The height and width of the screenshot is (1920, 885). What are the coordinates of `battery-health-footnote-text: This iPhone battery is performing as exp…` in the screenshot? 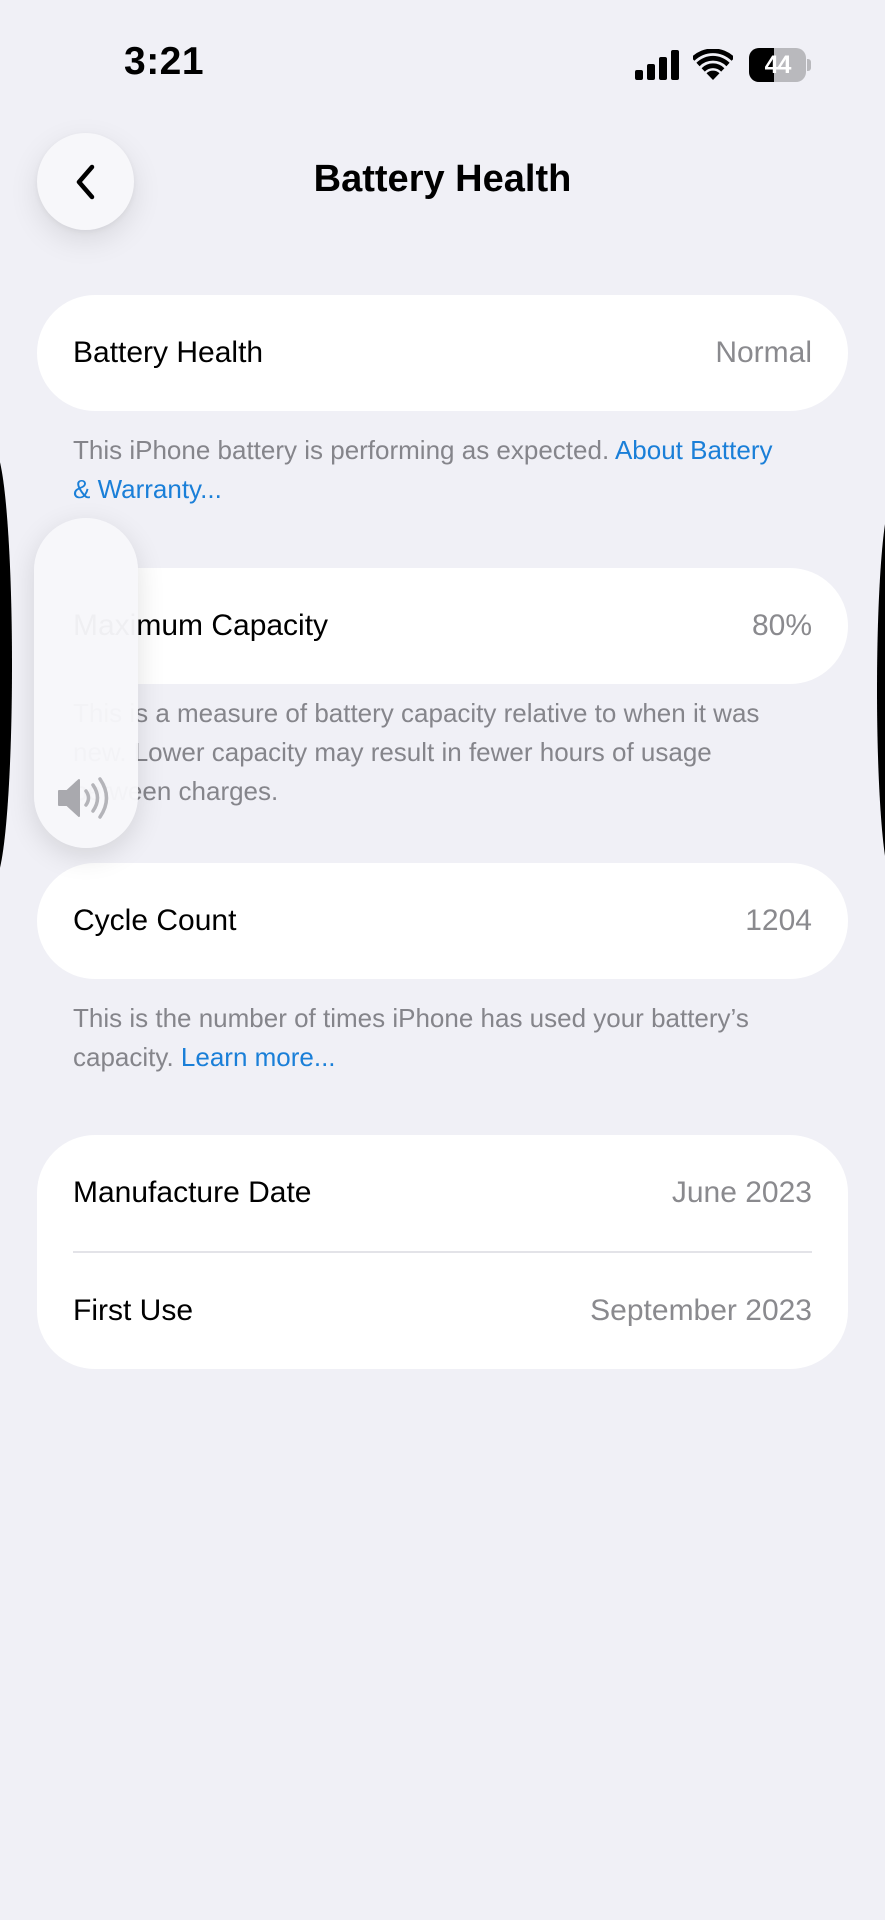 It's located at (344, 450).